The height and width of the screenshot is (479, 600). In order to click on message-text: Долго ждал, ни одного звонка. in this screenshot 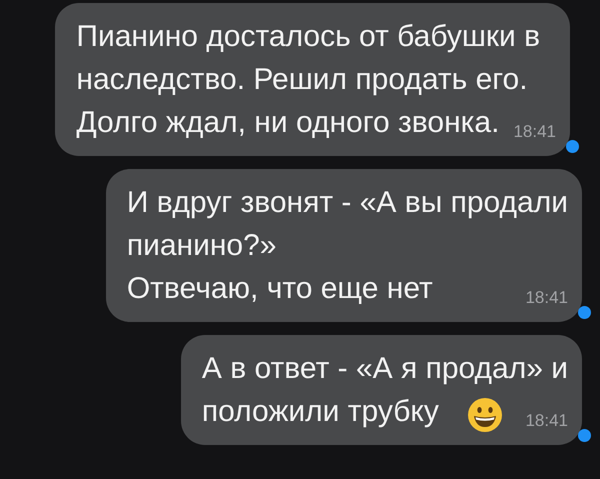, I will do `click(288, 123)`.